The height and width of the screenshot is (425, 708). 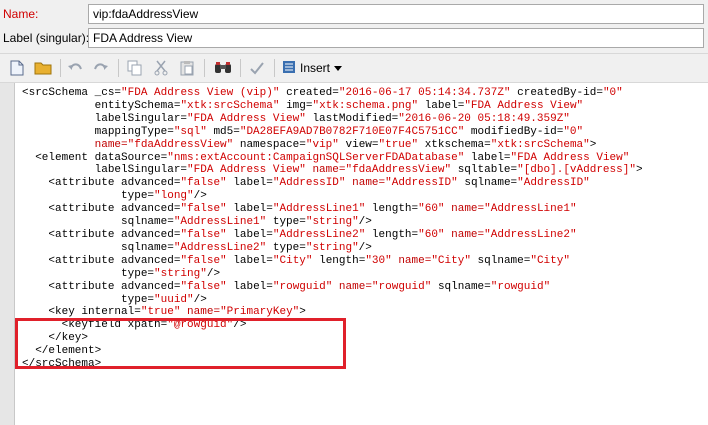 What do you see at coordinates (514, 131) in the screenshot?
I see `code-token: modifiedBy-id=` at bounding box center [514, 131].